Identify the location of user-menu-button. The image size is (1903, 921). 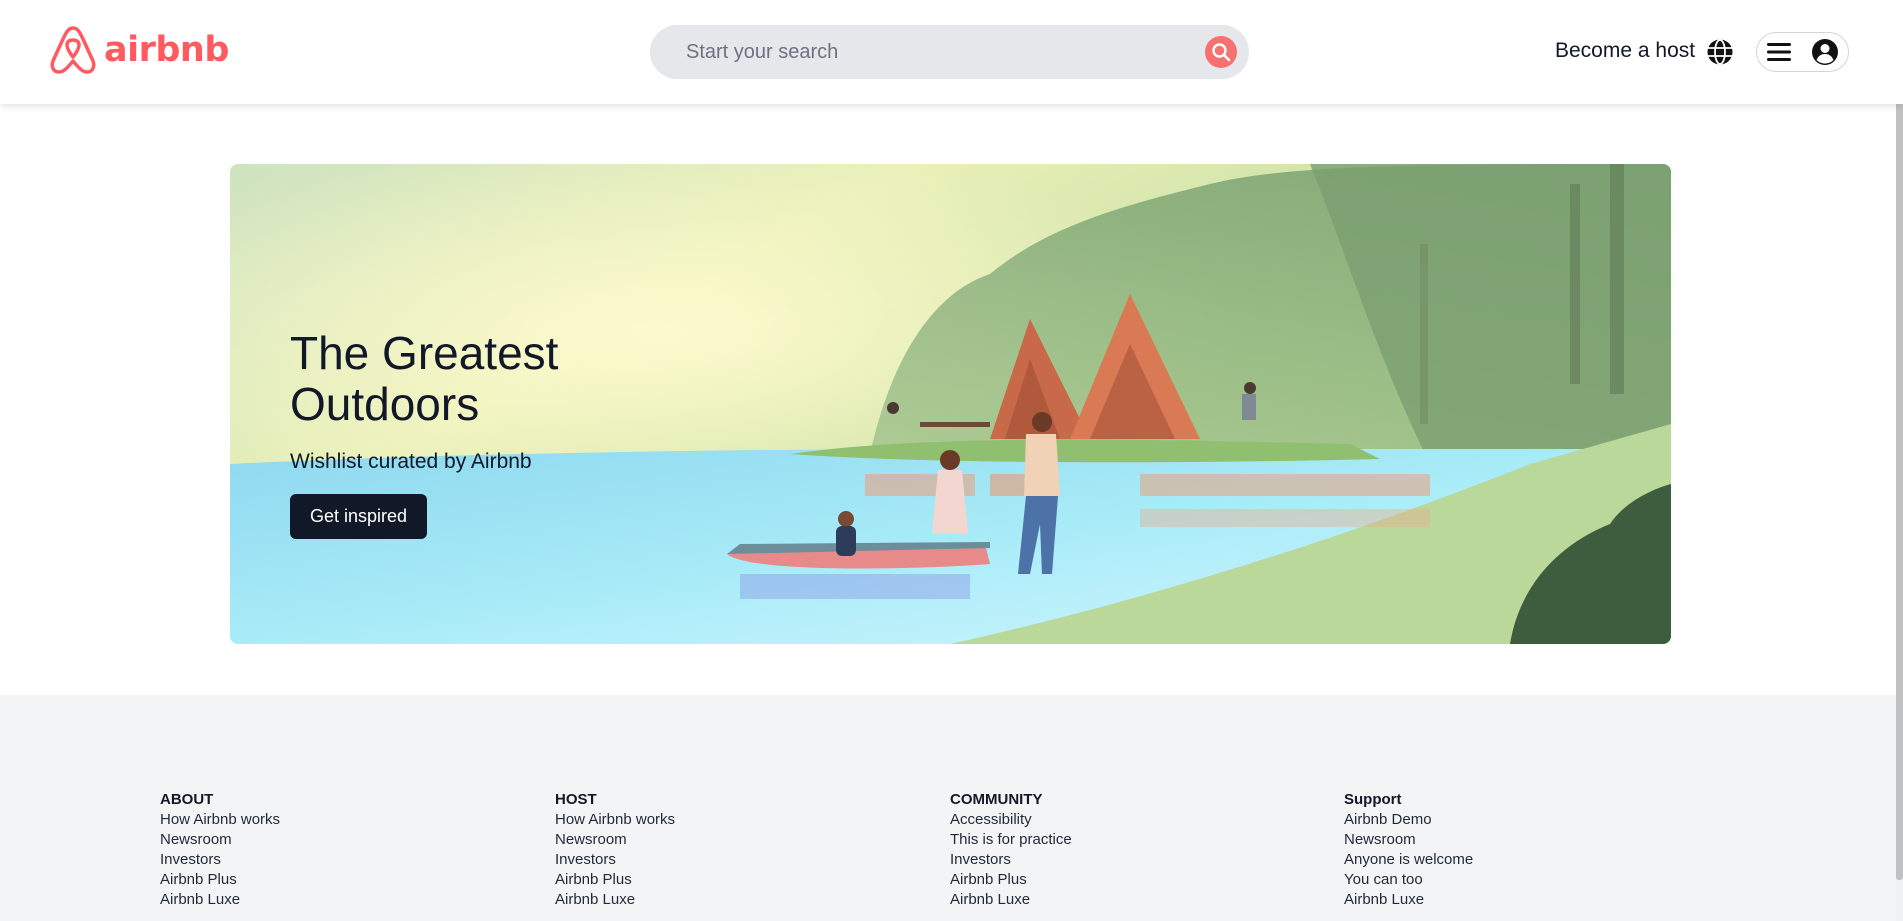
(1802, 52).